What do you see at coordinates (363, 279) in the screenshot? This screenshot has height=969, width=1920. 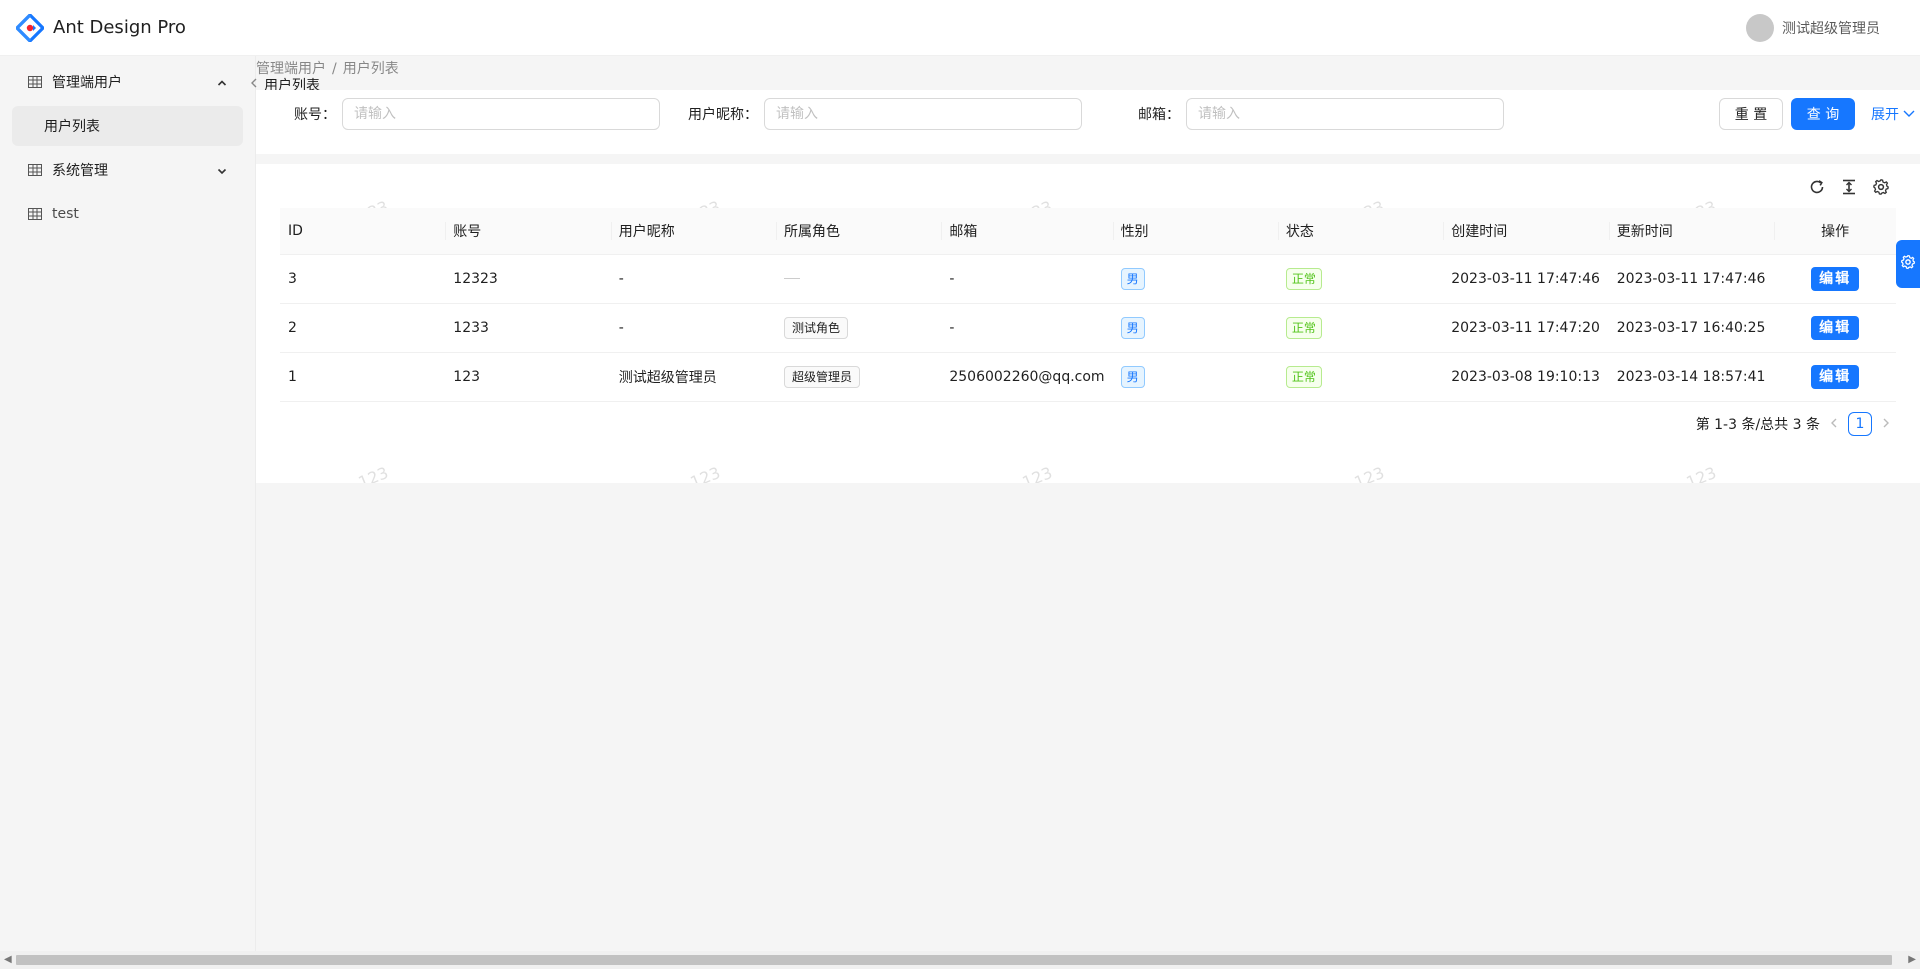 I see `cell-id: 3` at bounding box center [363, 279].